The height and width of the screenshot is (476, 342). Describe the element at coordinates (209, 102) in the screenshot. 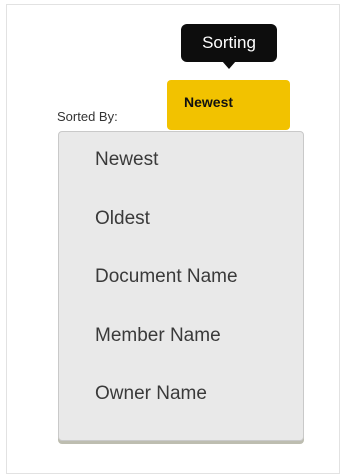

I see `sort-selected-value: Newest` at that location.